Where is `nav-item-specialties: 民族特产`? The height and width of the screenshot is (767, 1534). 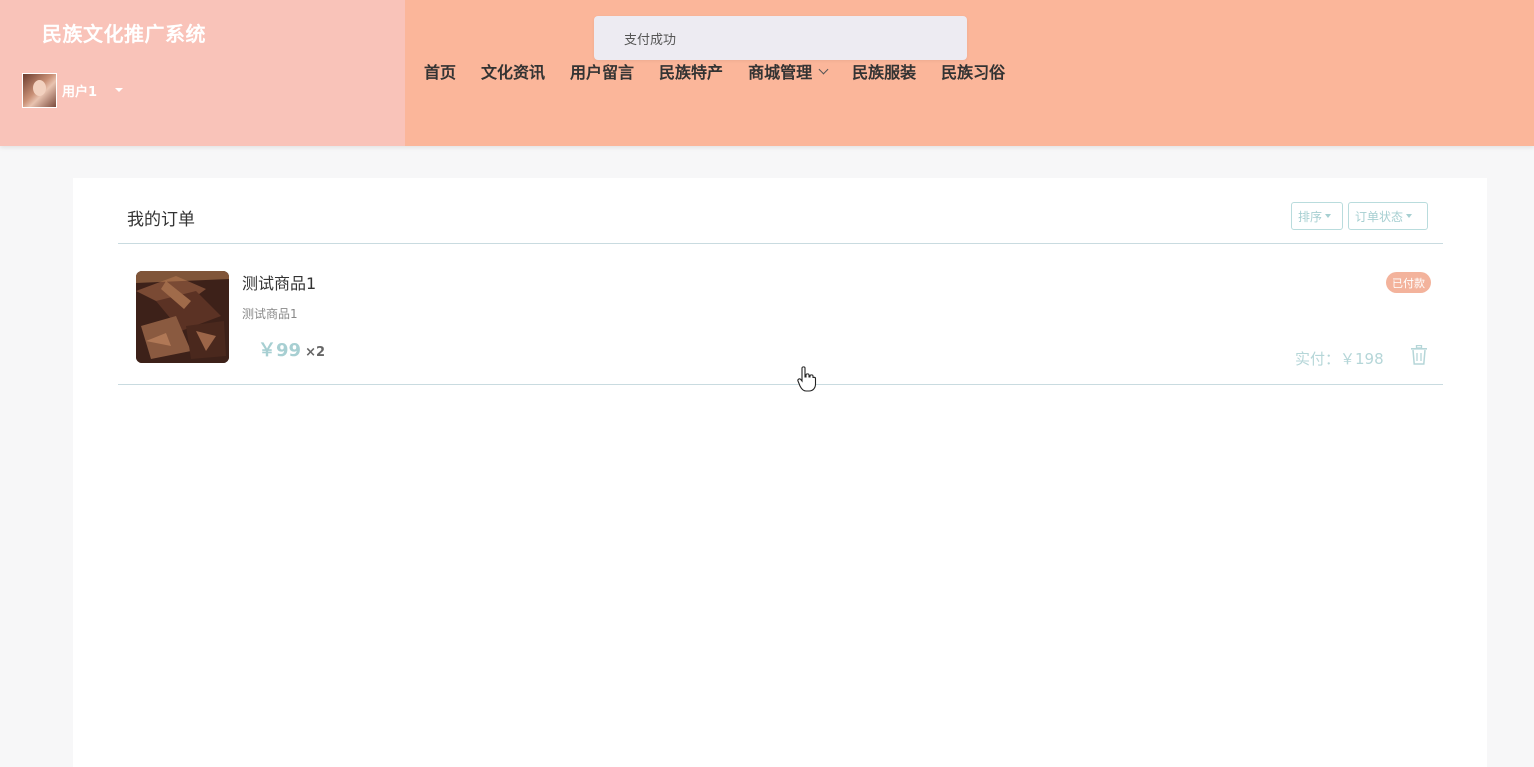 nav-item-specialties: 民族特产 is located at coordinates (691, 71).